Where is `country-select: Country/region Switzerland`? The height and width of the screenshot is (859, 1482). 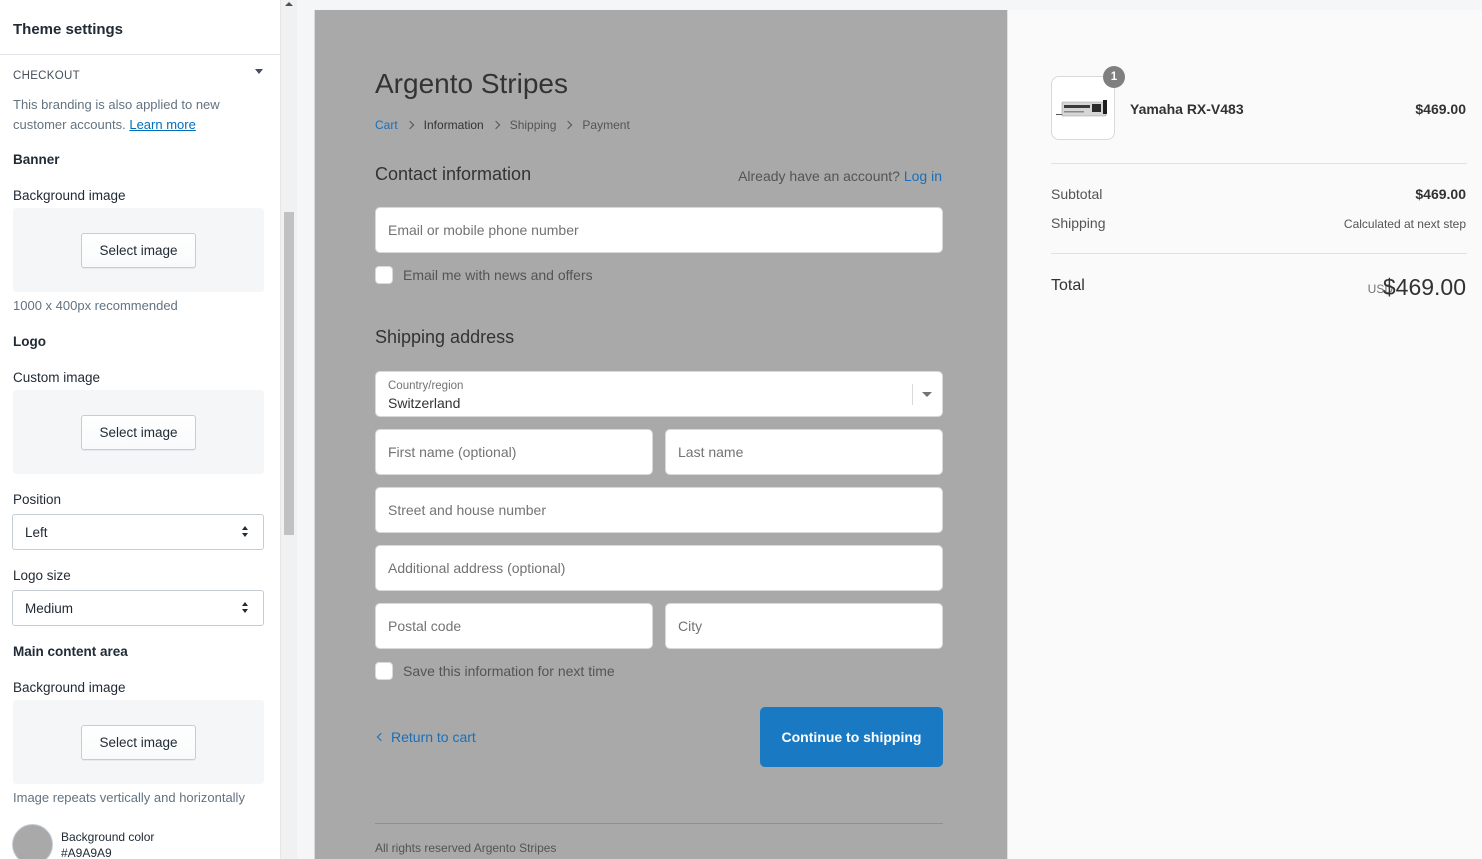 country-select: Country/region Switzerland is located at coordinates (659, 394).